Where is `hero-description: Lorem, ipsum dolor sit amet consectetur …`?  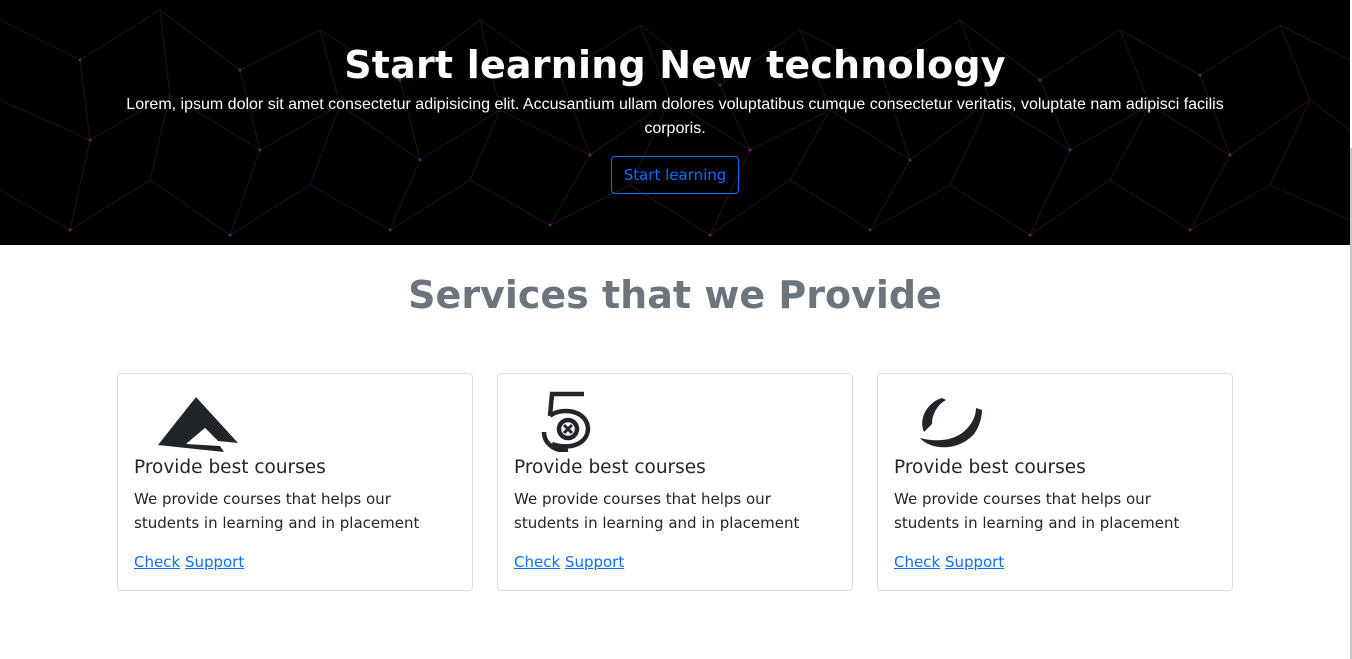 hero-description: Lorem, ipsum dolor sit amet consectetur … is located at coordinates (675, 116).